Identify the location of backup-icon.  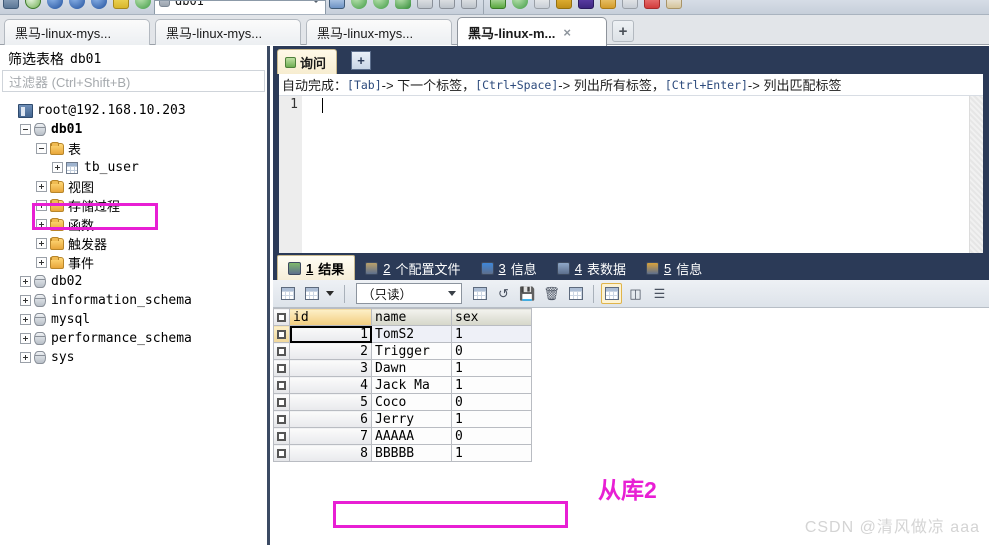
(564, 7).